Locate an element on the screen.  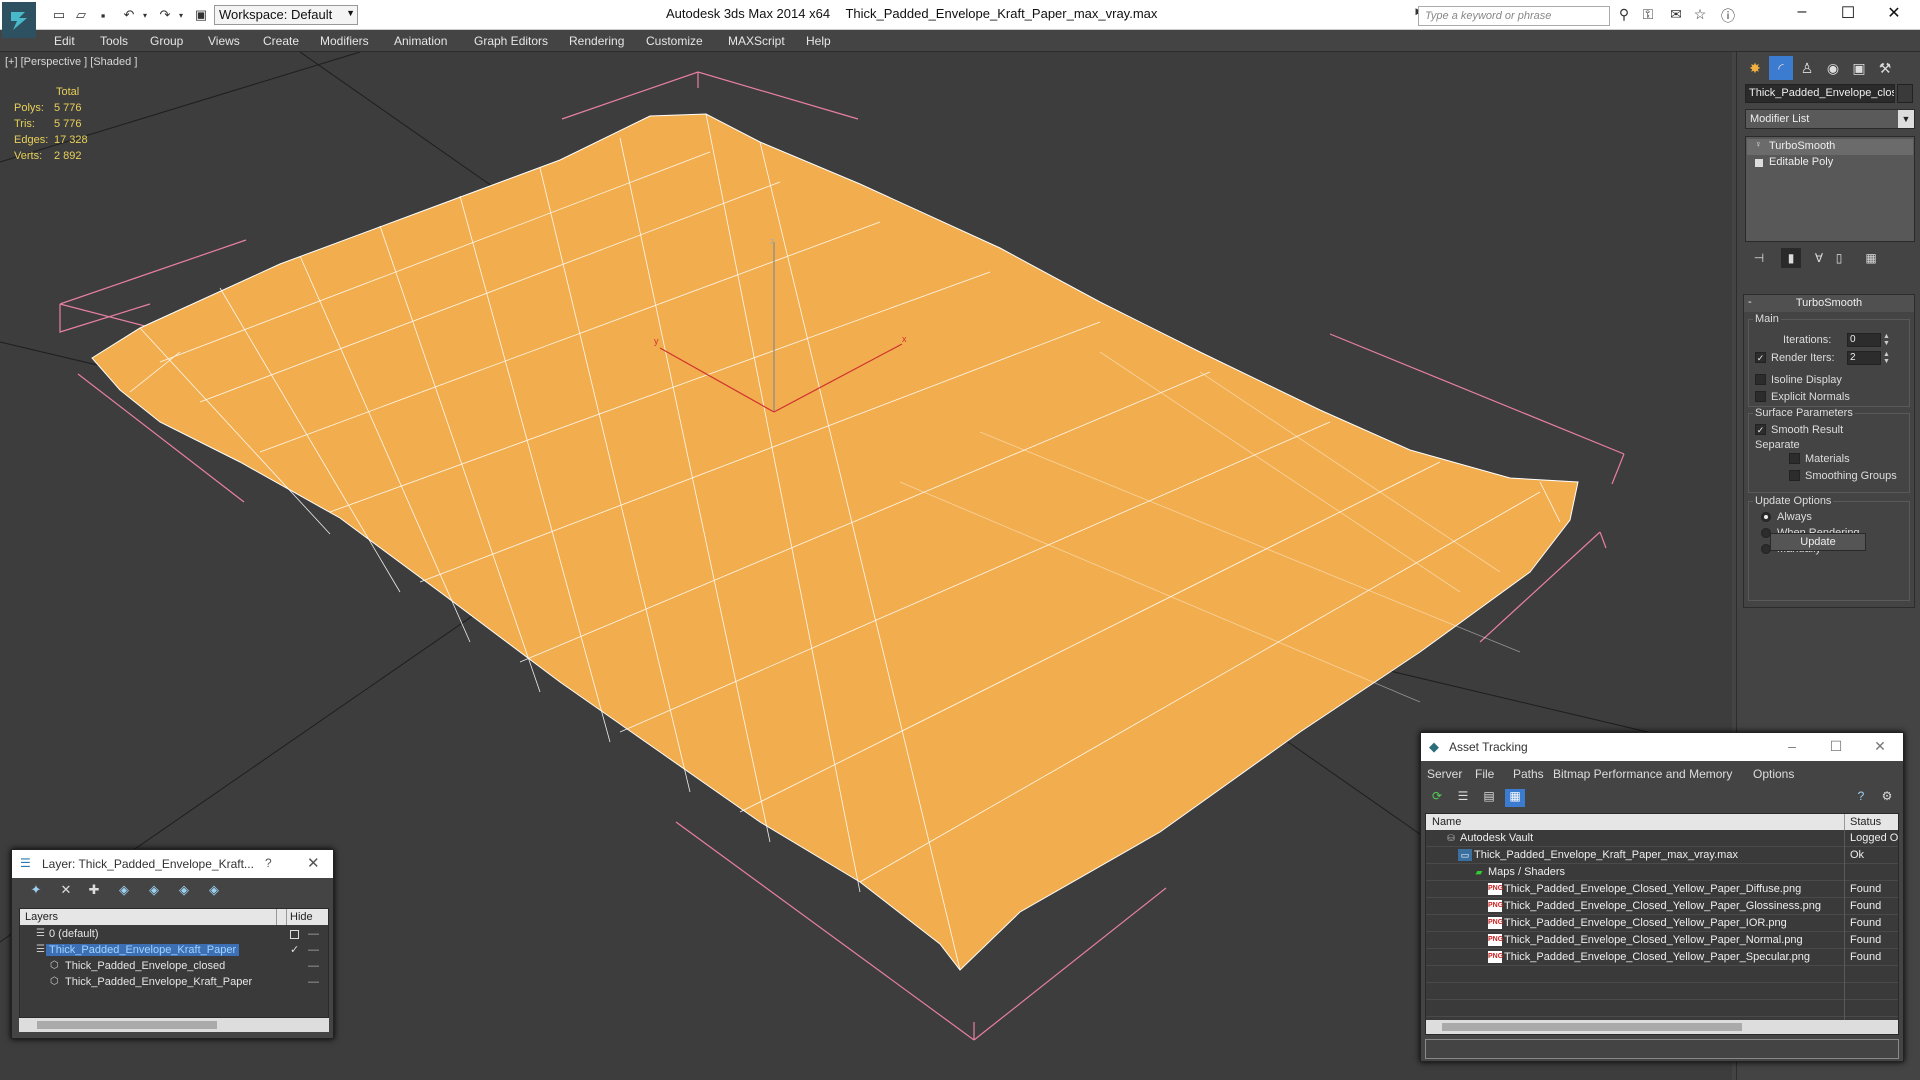
table-view-icon: ▦ is located at coordinates (1515, 798).